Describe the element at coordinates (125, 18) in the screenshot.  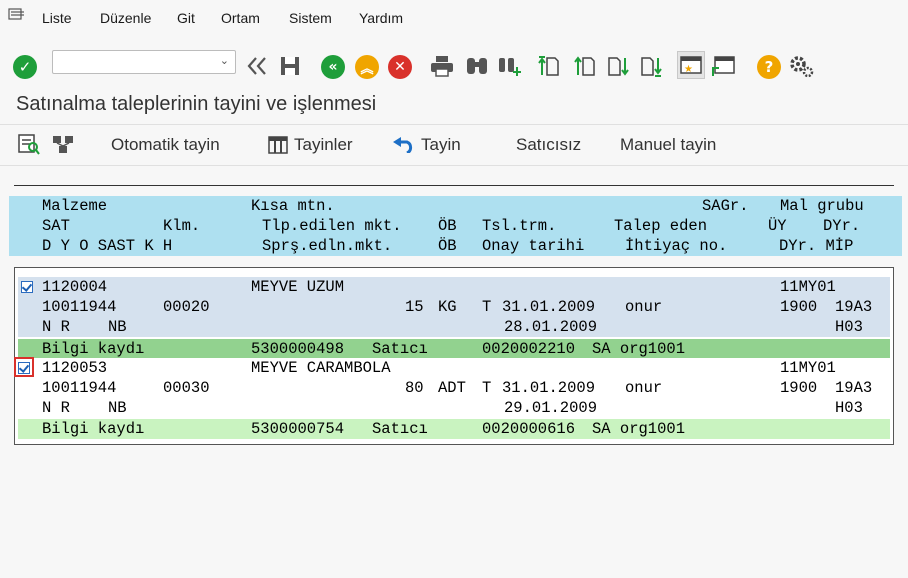
I see `menu-item-duzenle: Düzenle` at that location.